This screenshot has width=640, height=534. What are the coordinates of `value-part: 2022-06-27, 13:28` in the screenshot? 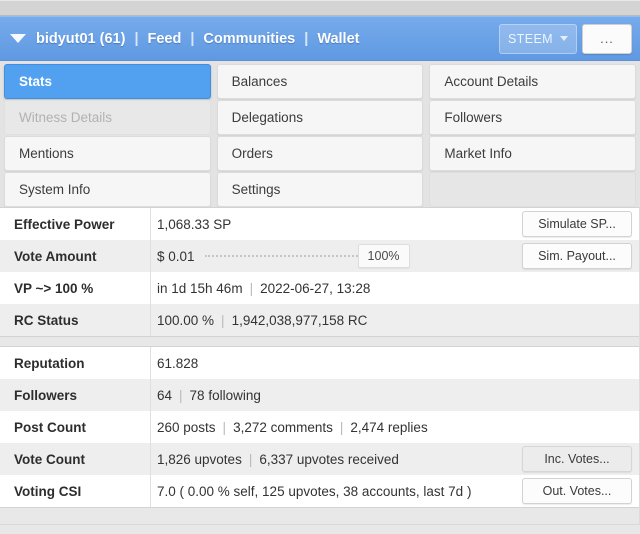 It's located at (315, 288).